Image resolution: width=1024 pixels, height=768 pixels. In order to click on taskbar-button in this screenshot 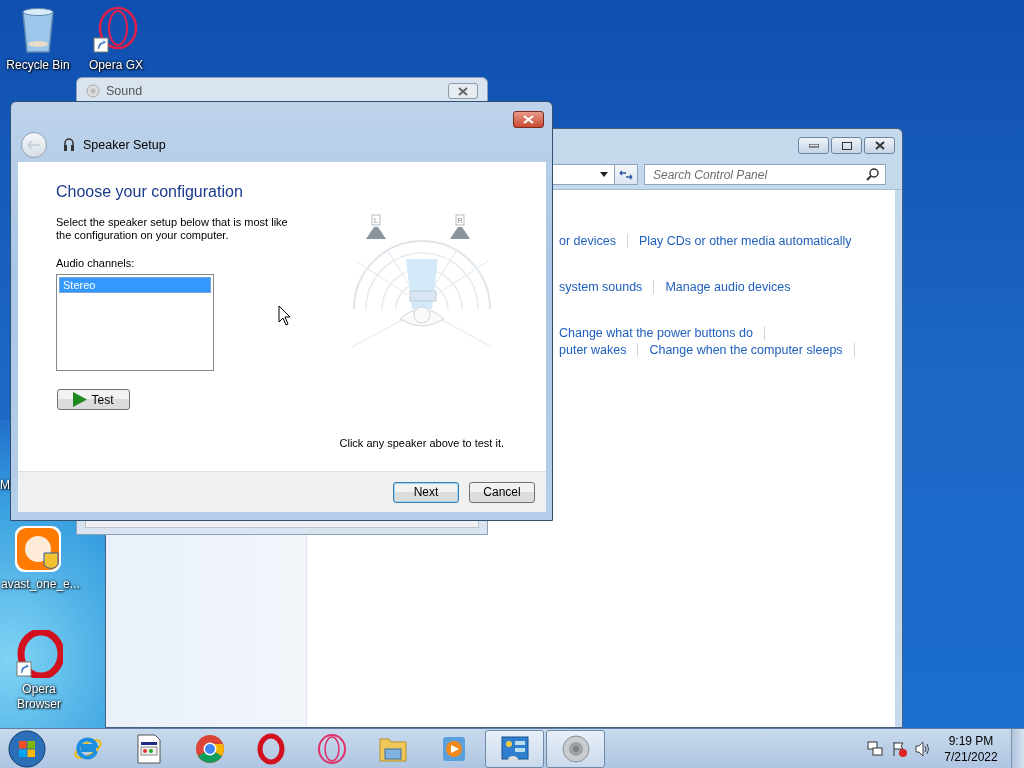, I will do `click(514, 748)`.